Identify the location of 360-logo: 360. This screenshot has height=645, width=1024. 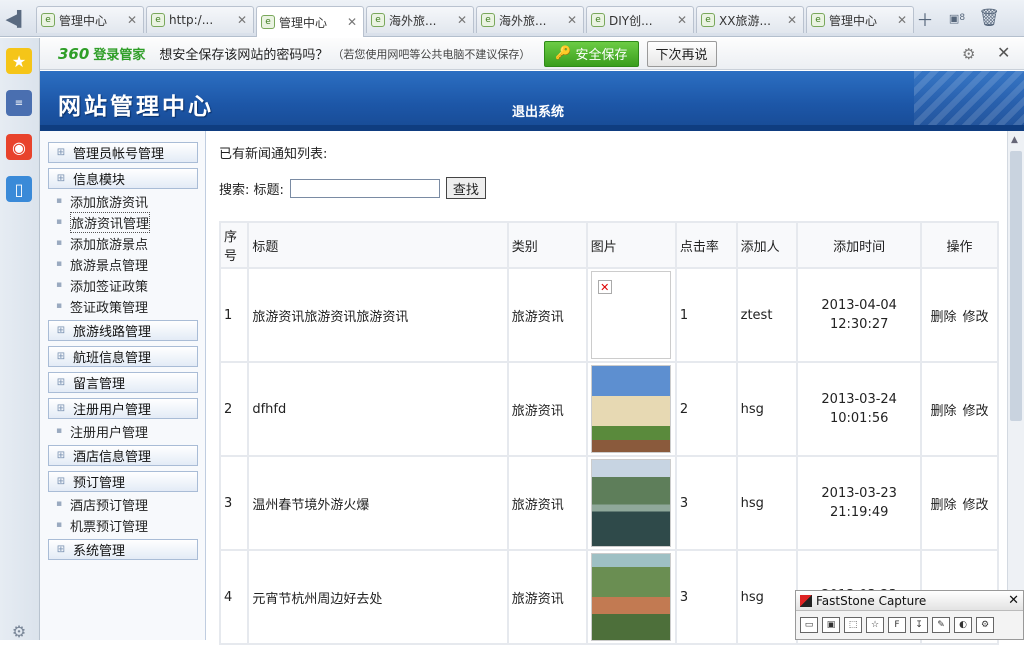
(74, 53).